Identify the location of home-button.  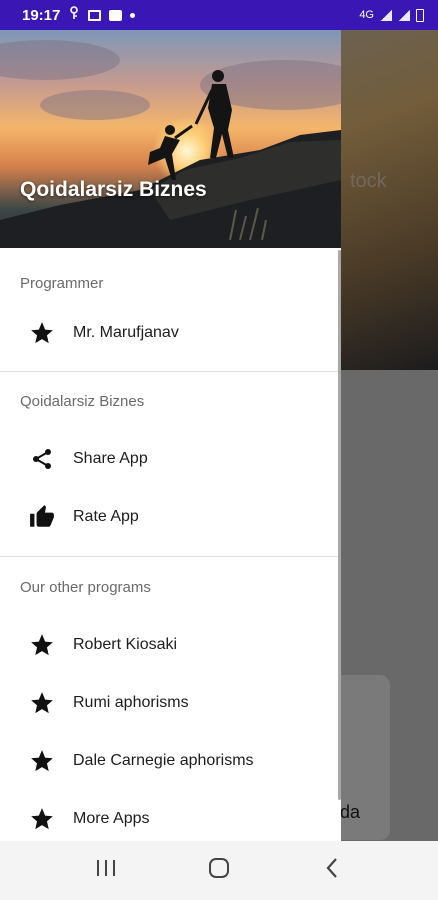
(219, 871).